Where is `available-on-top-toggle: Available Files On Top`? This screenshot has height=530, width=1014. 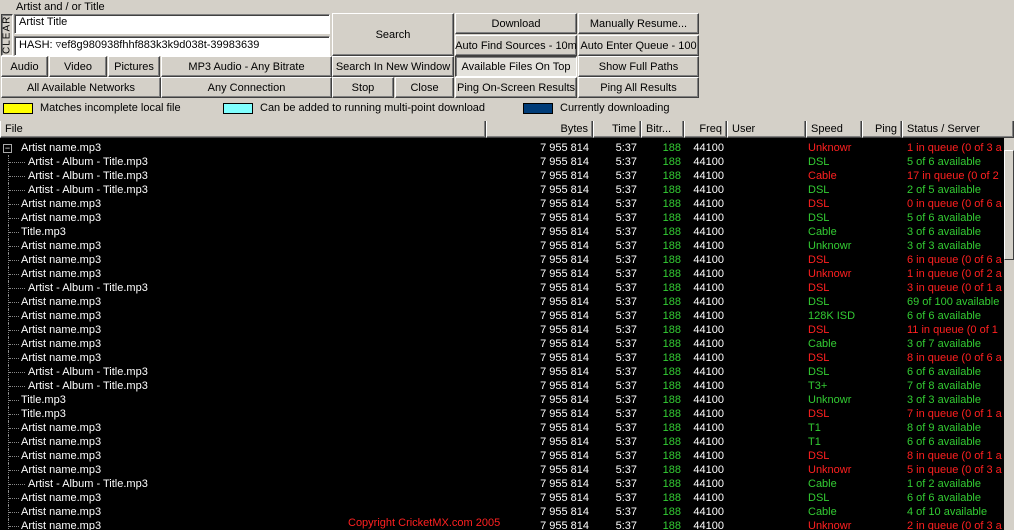 available-on-top-toggle: Available Files On Top is located at coordinates (516, 66).